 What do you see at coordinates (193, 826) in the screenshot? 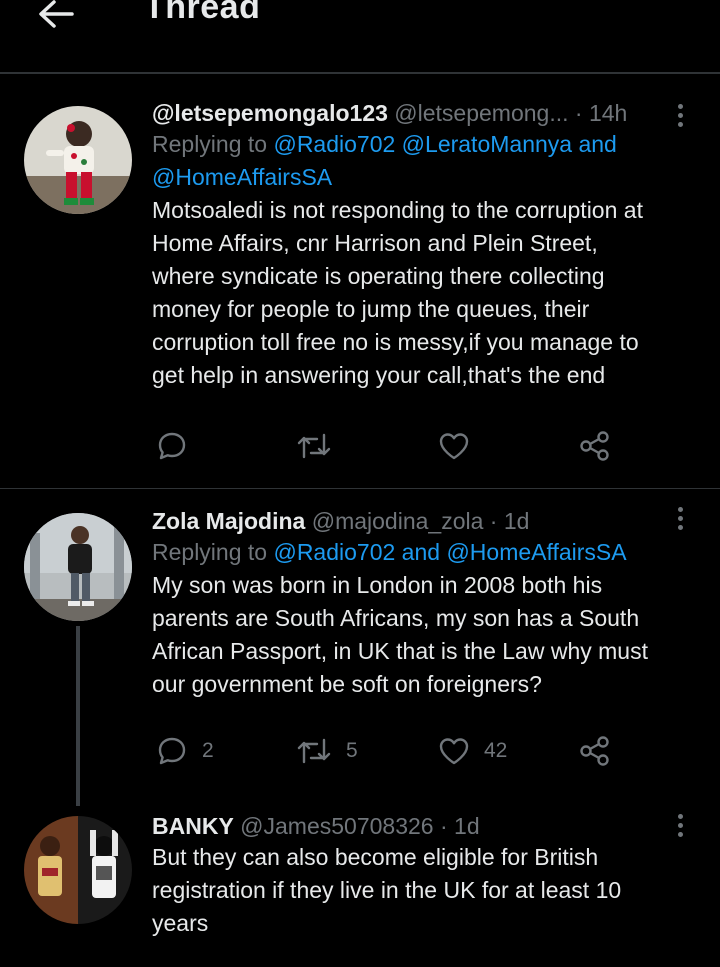
I see `display-name: BANKY` at bounding box center [193, 826].